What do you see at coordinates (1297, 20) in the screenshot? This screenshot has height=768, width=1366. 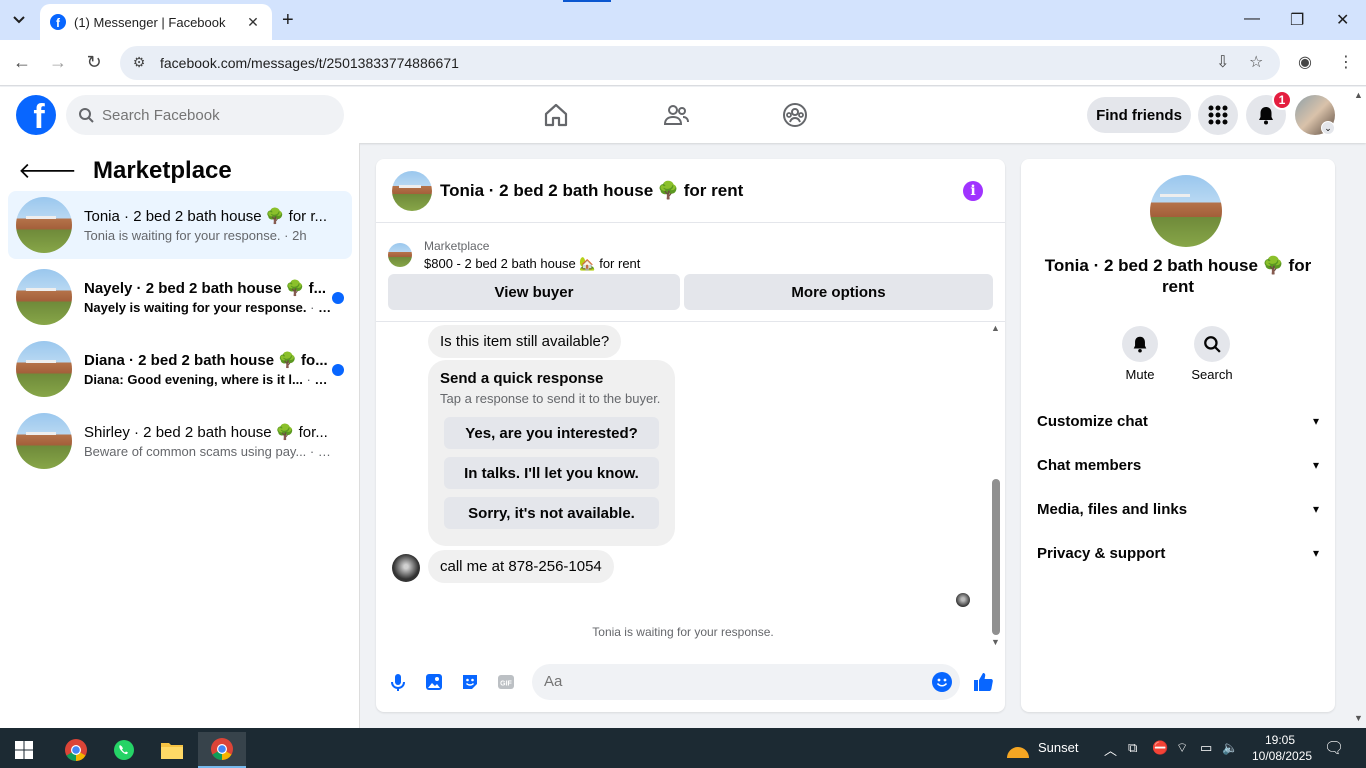 I see `restore-icon: ❐` at bounding box center [1297, 20].